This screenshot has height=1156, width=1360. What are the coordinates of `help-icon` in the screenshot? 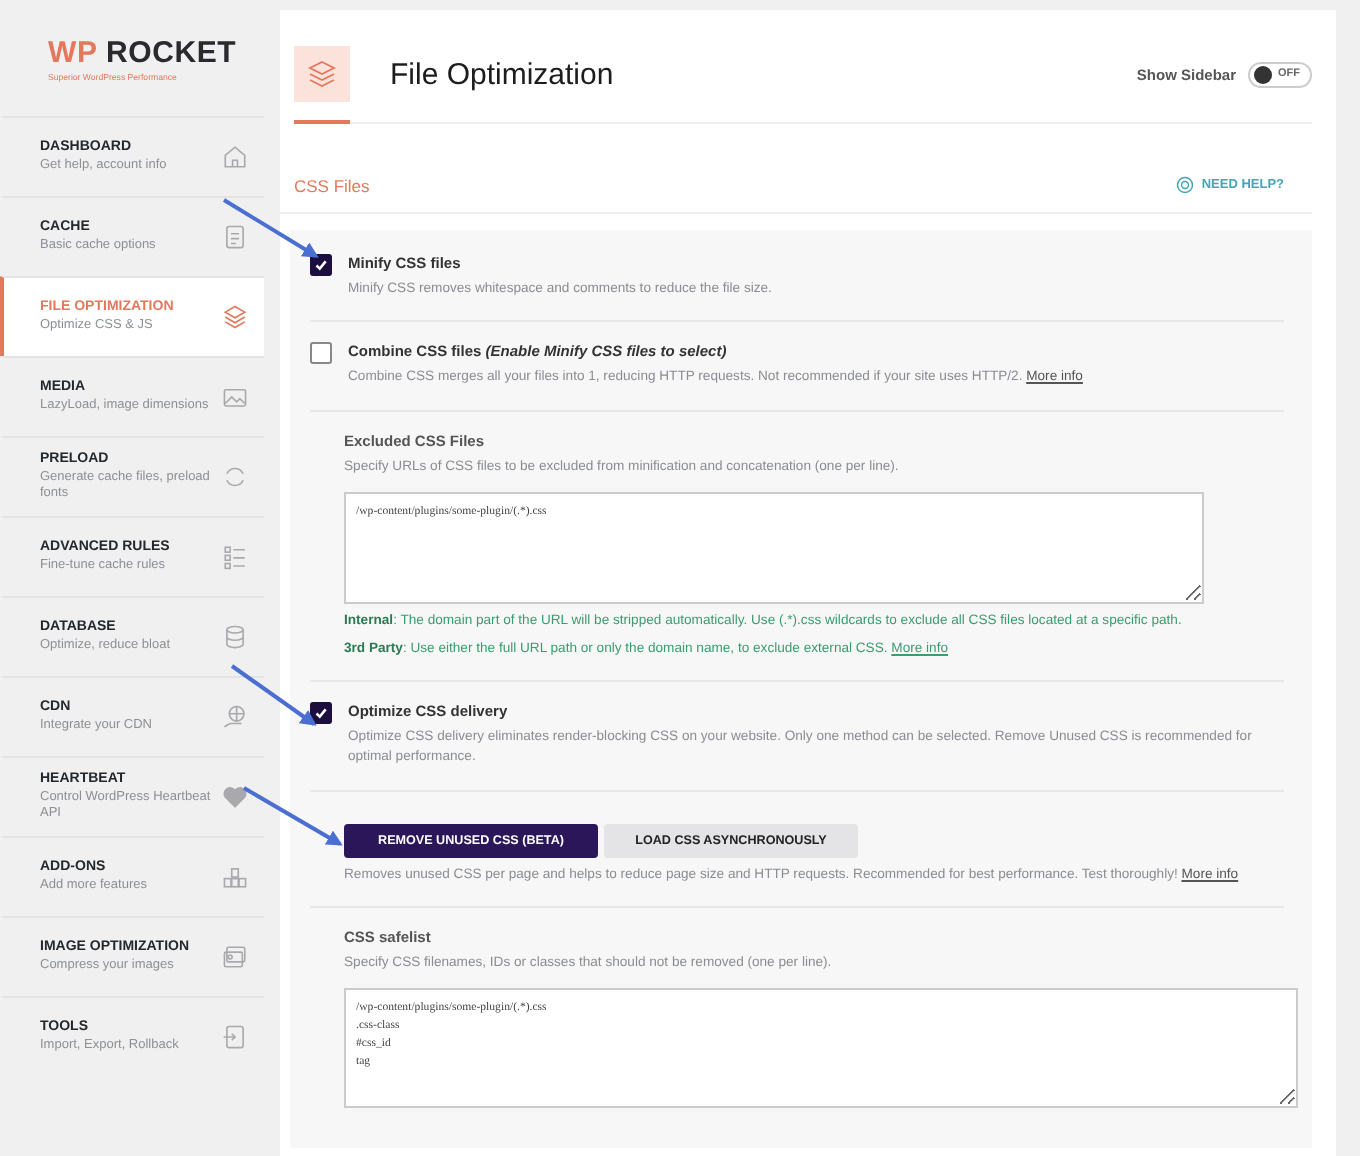 It's located at (1184, 185).